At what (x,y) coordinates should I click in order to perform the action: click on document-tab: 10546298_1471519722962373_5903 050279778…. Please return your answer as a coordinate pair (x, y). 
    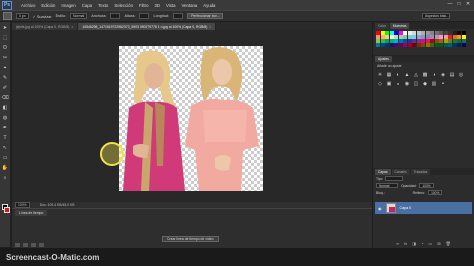
    Looking at the image, I should click on (147, 26).